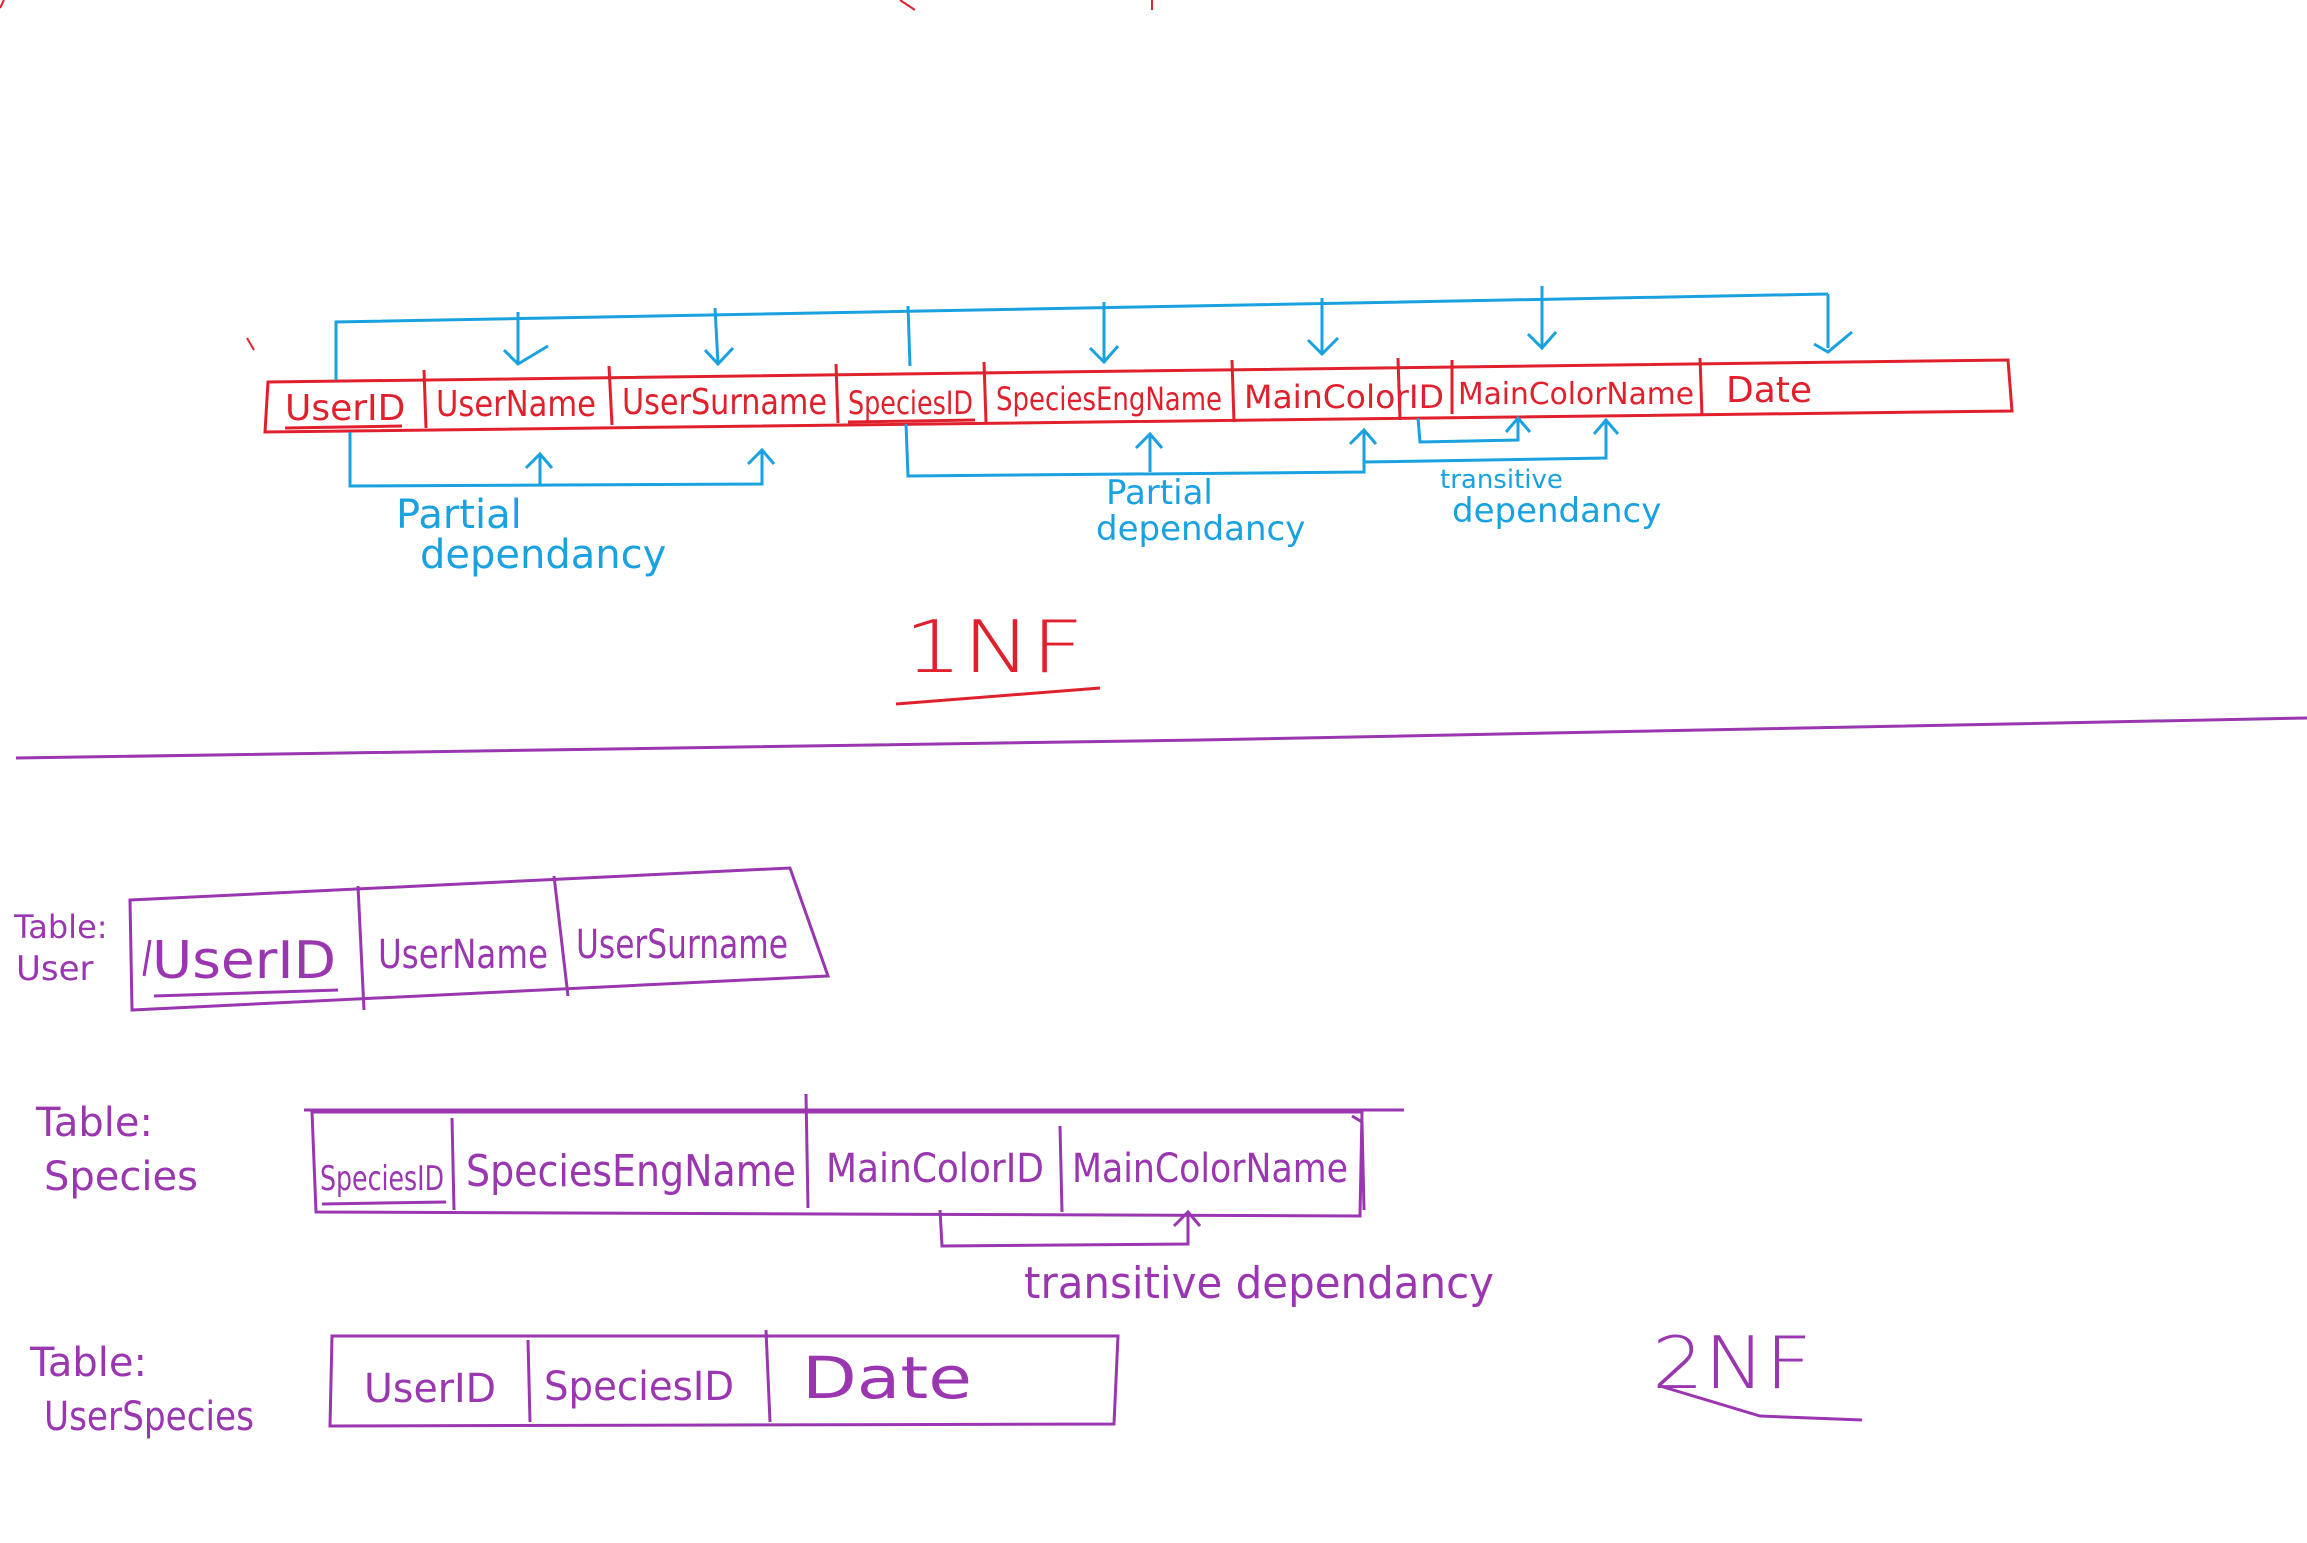 Image resolution: width=2307 pixels, height=1543 pixels. I want to click on userspecies-col-speciesid: SpeciesID, so click(639, 1387).